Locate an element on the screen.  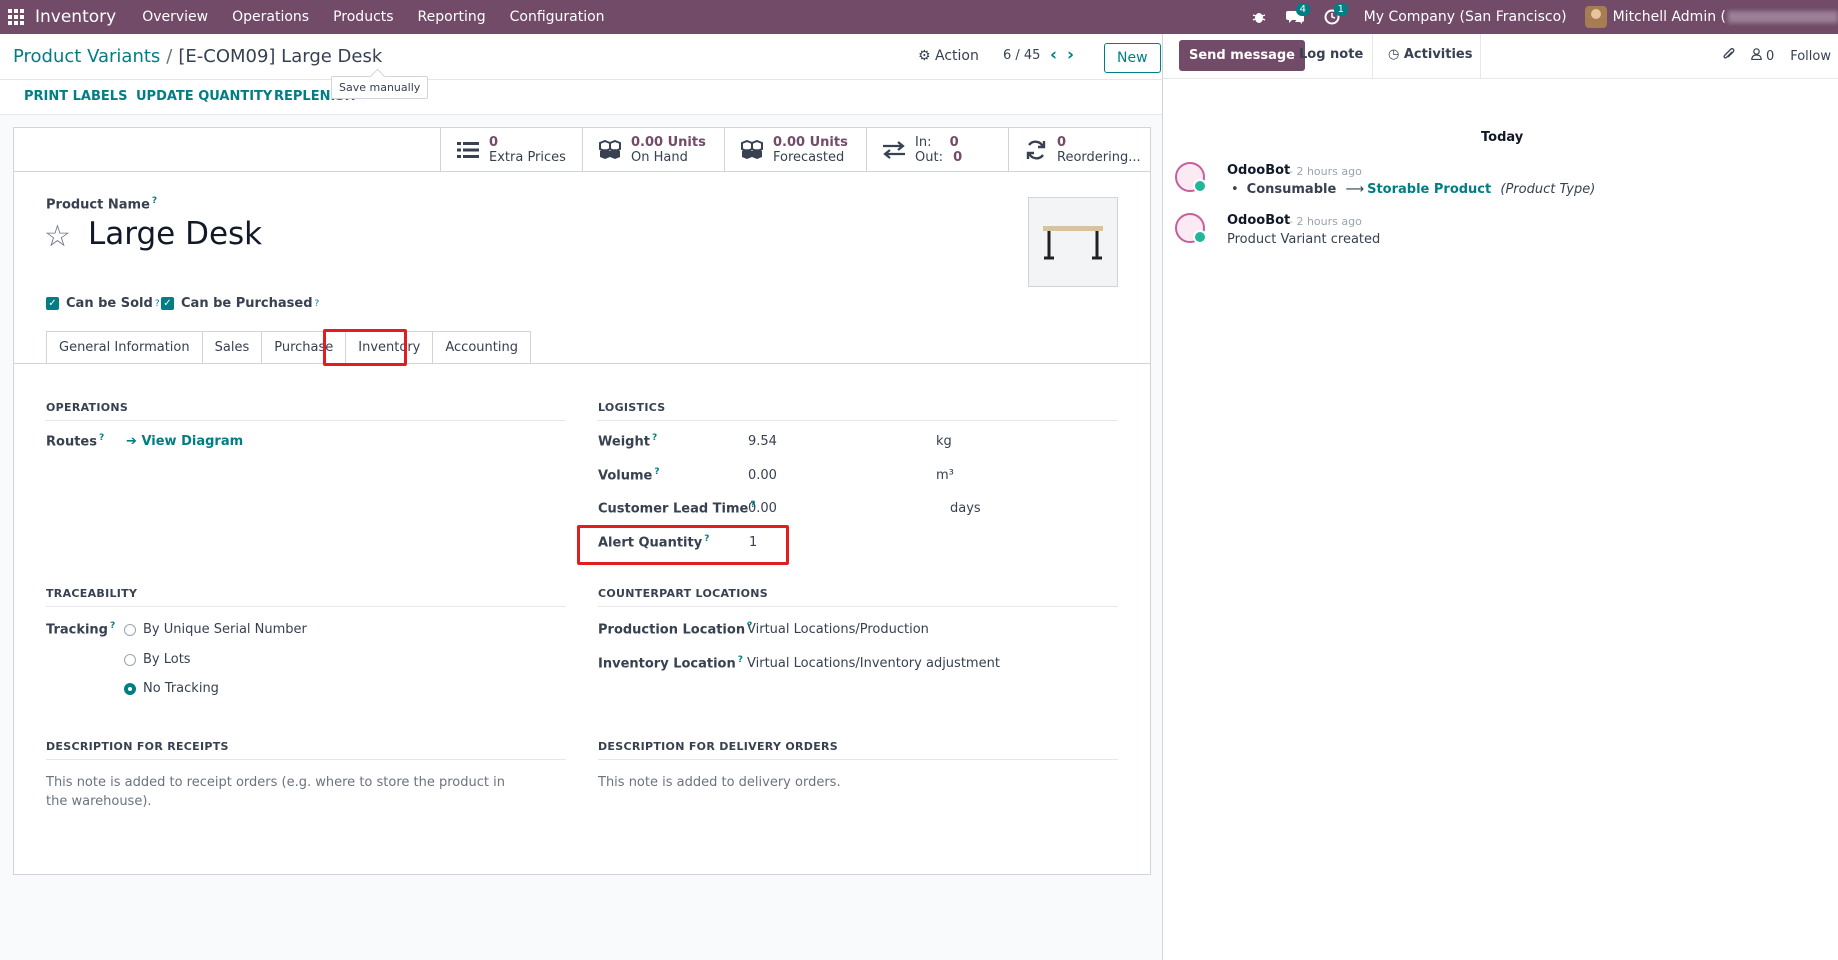
can-be-sold-checkbox: ✓ Can be Sold? is located at coordinates (103, 303).